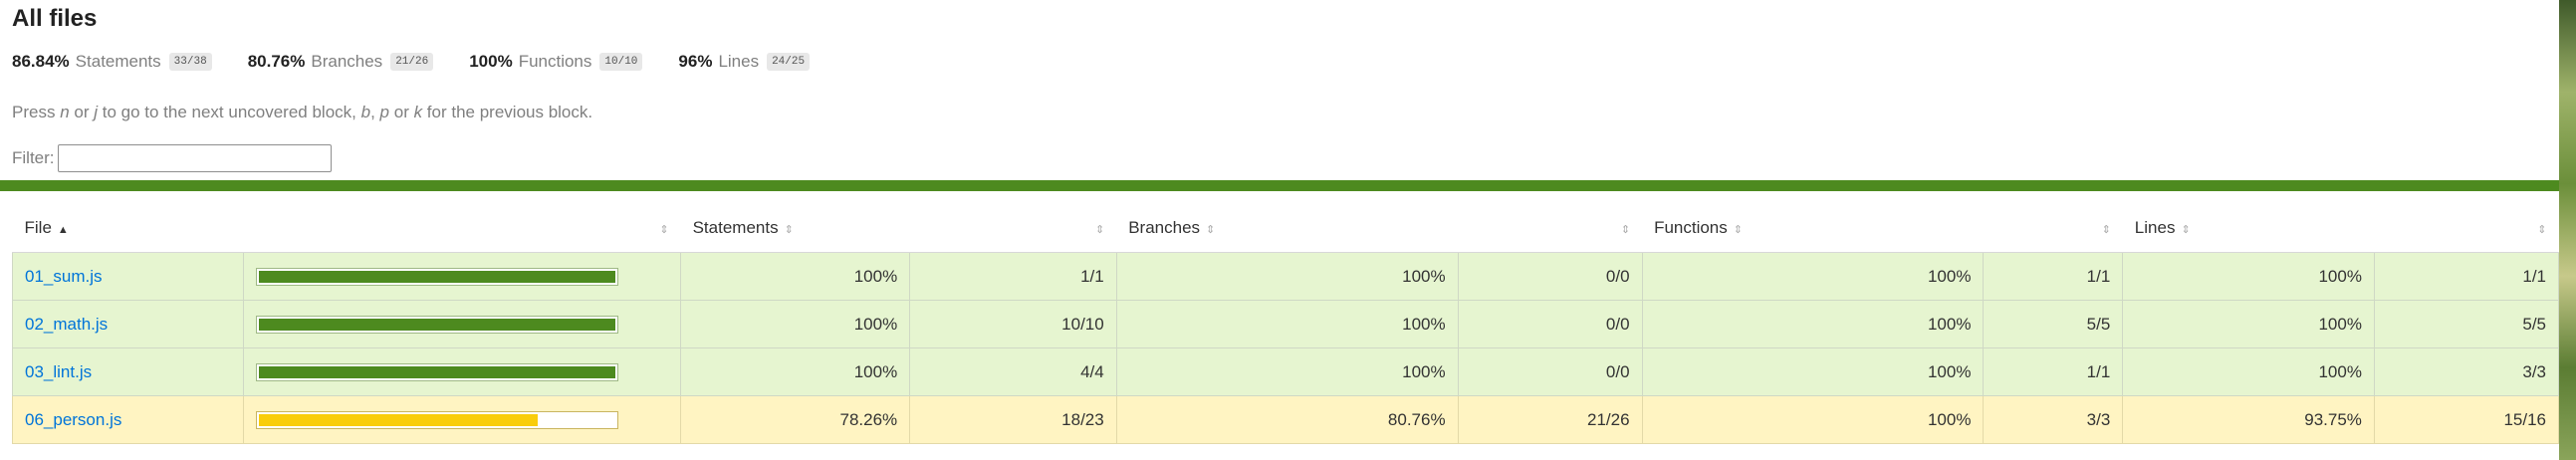 This screenshot has width=2576, height=460. I want to click on column-header-statements-raw: ⇕, so click(1013, 228).